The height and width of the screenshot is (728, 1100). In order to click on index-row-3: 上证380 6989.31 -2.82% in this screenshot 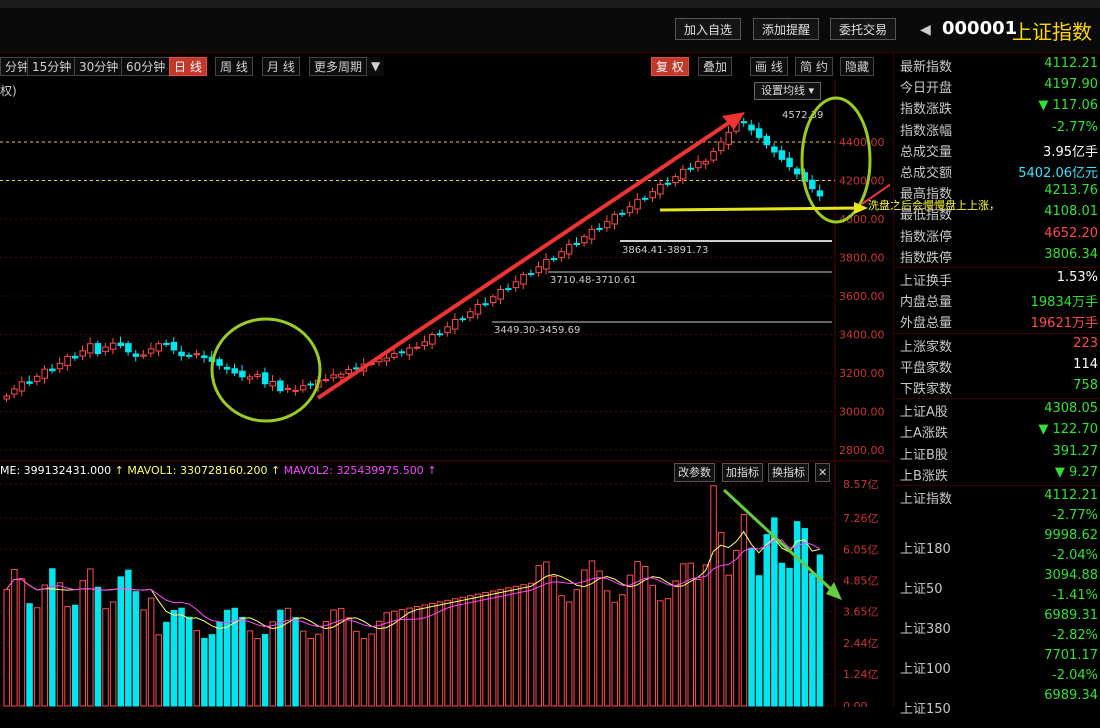, I will do `click(999, 628)`.